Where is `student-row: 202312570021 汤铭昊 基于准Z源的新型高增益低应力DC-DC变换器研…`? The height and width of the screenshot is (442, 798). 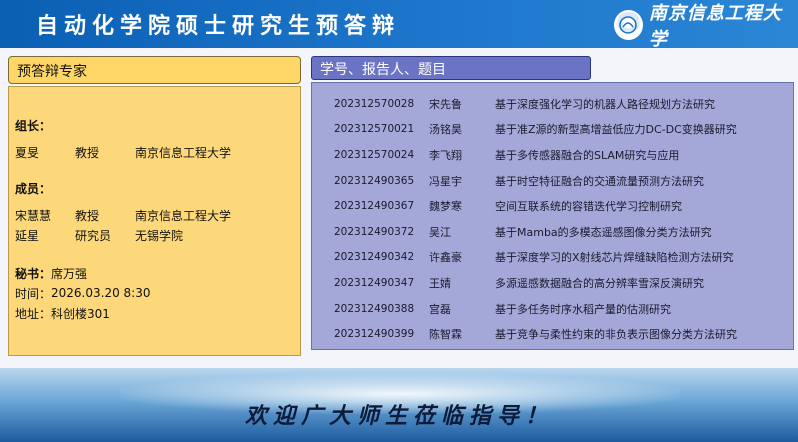
student-row: 202312570021 汤铭昊 基于准Z源的新型高增益低应力DC-DC变换器研… is located at coordinates (552, 130).